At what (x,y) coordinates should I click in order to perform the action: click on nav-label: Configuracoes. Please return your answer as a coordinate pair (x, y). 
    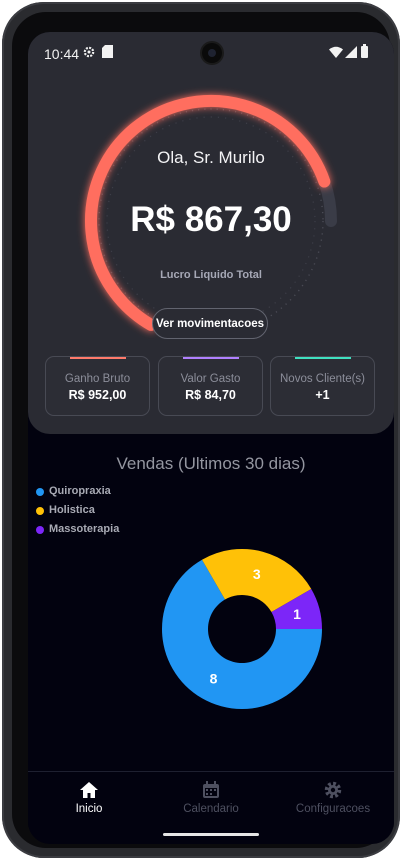
    Looking at the image, I should click on (333, 809).